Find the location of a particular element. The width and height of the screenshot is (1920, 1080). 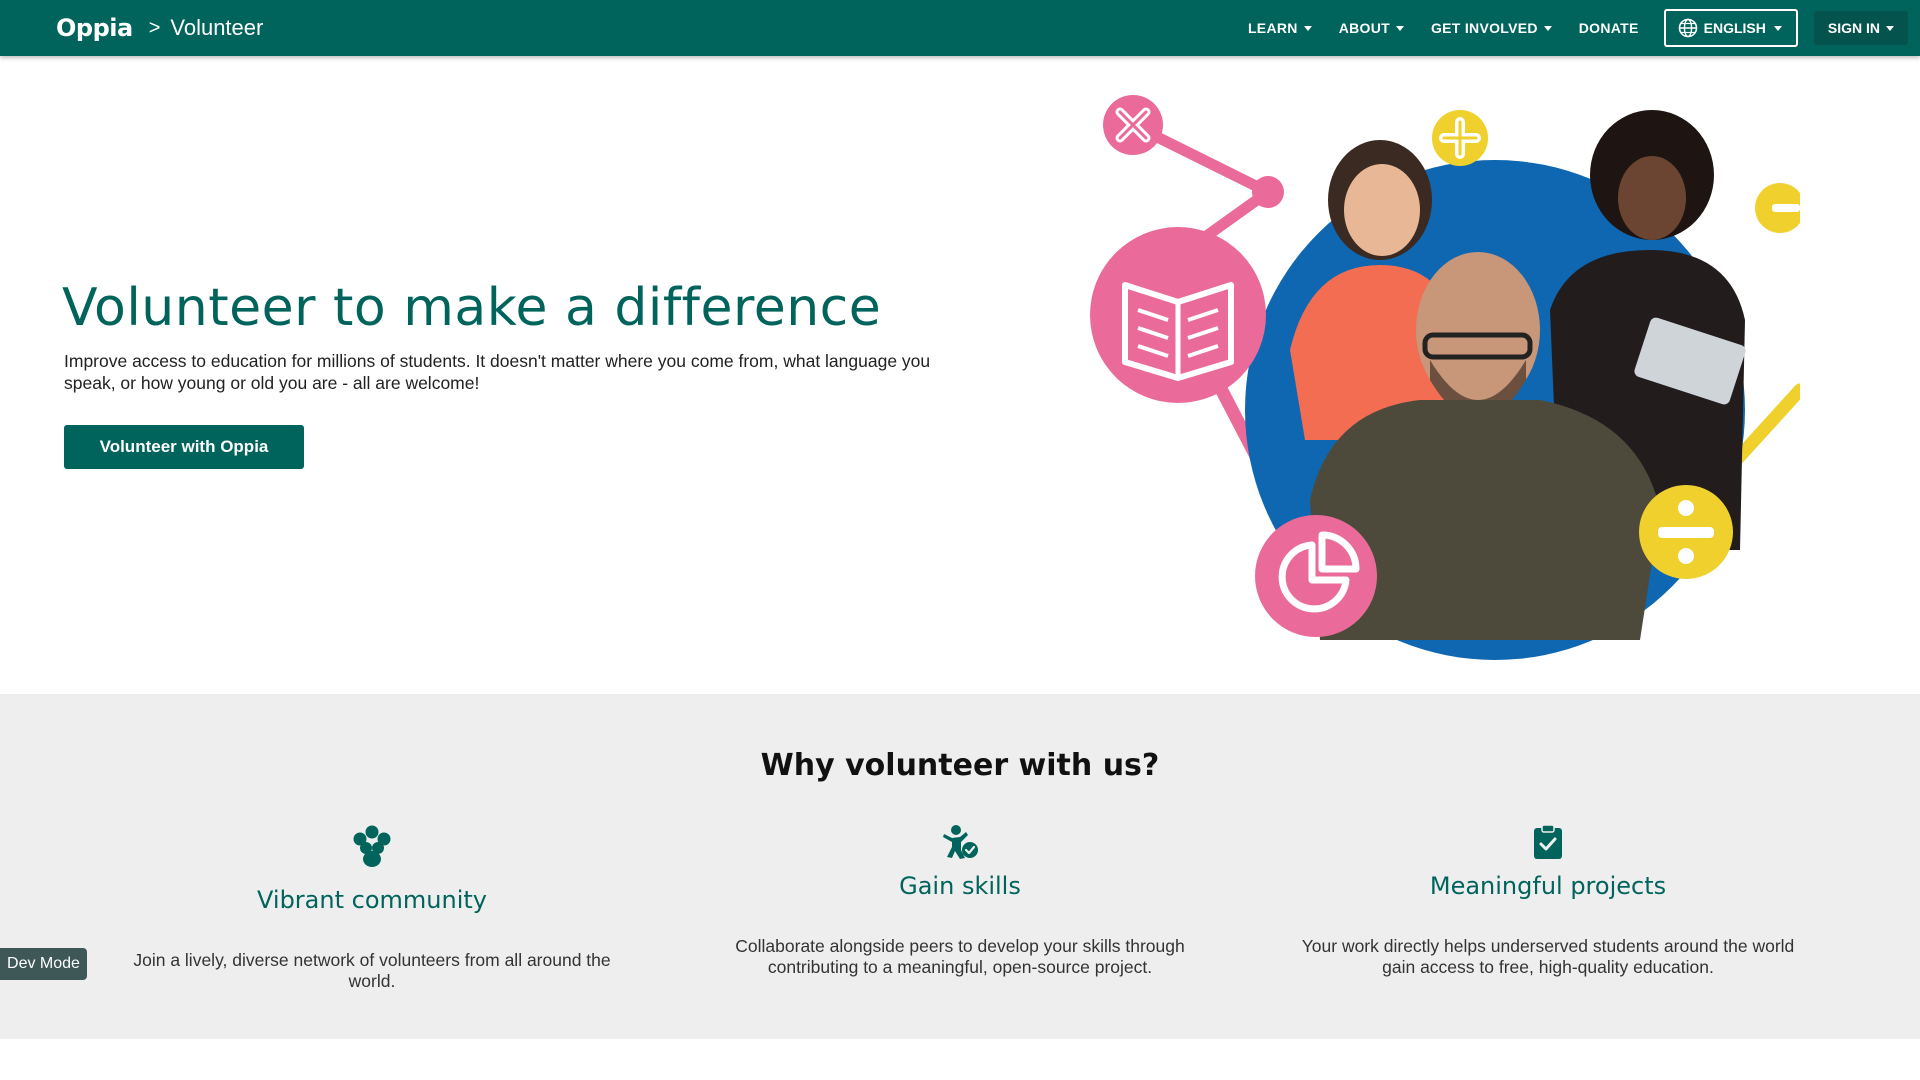

skill-check-icon is located at coordinates (960, 842).